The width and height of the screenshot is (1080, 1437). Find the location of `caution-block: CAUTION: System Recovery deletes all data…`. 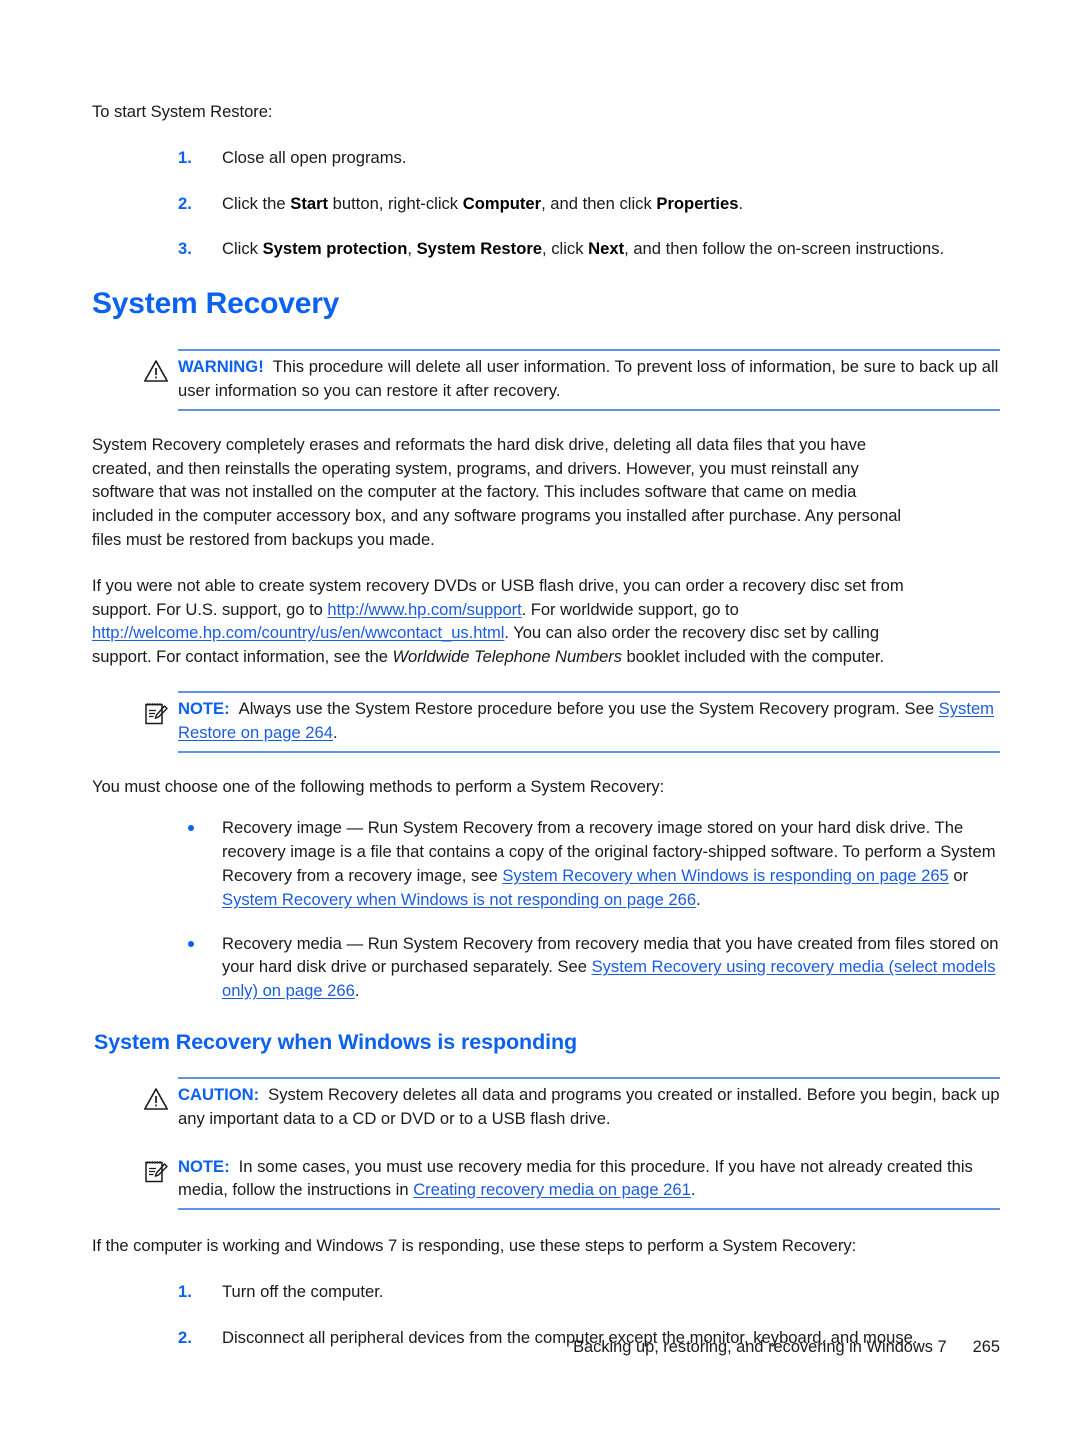

caution-block: CAUTION: System Recovery deletes all data… is located at coordinates (572, 1106).